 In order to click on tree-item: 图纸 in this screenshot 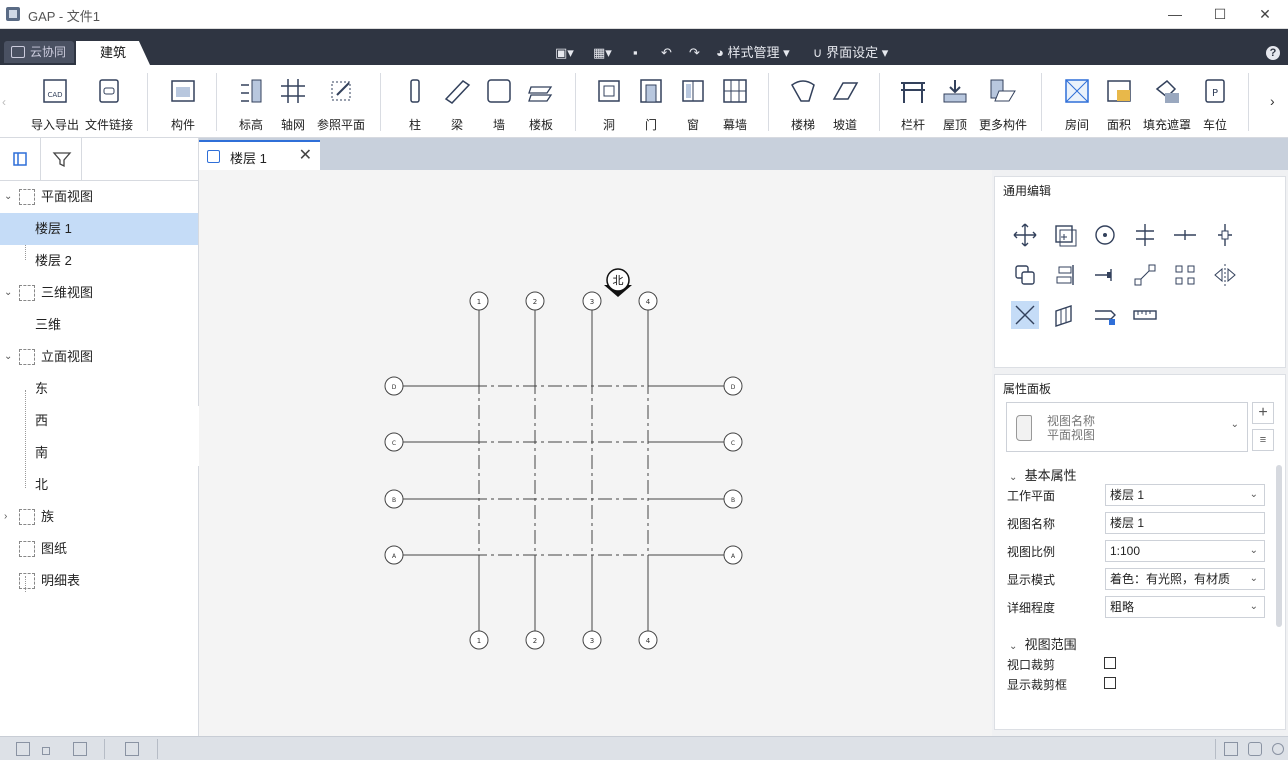, I will do `click(99, 549)`.